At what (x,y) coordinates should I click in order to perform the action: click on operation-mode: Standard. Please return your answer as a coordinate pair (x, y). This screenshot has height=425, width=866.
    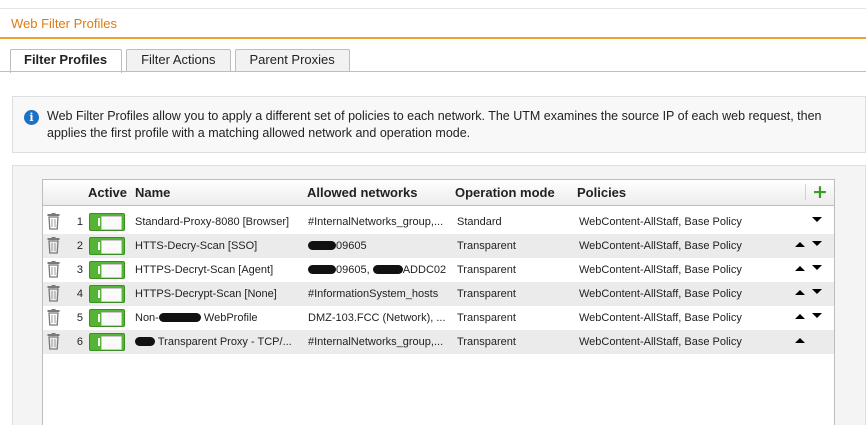
    Looking at the image, I should click on (479, 222).